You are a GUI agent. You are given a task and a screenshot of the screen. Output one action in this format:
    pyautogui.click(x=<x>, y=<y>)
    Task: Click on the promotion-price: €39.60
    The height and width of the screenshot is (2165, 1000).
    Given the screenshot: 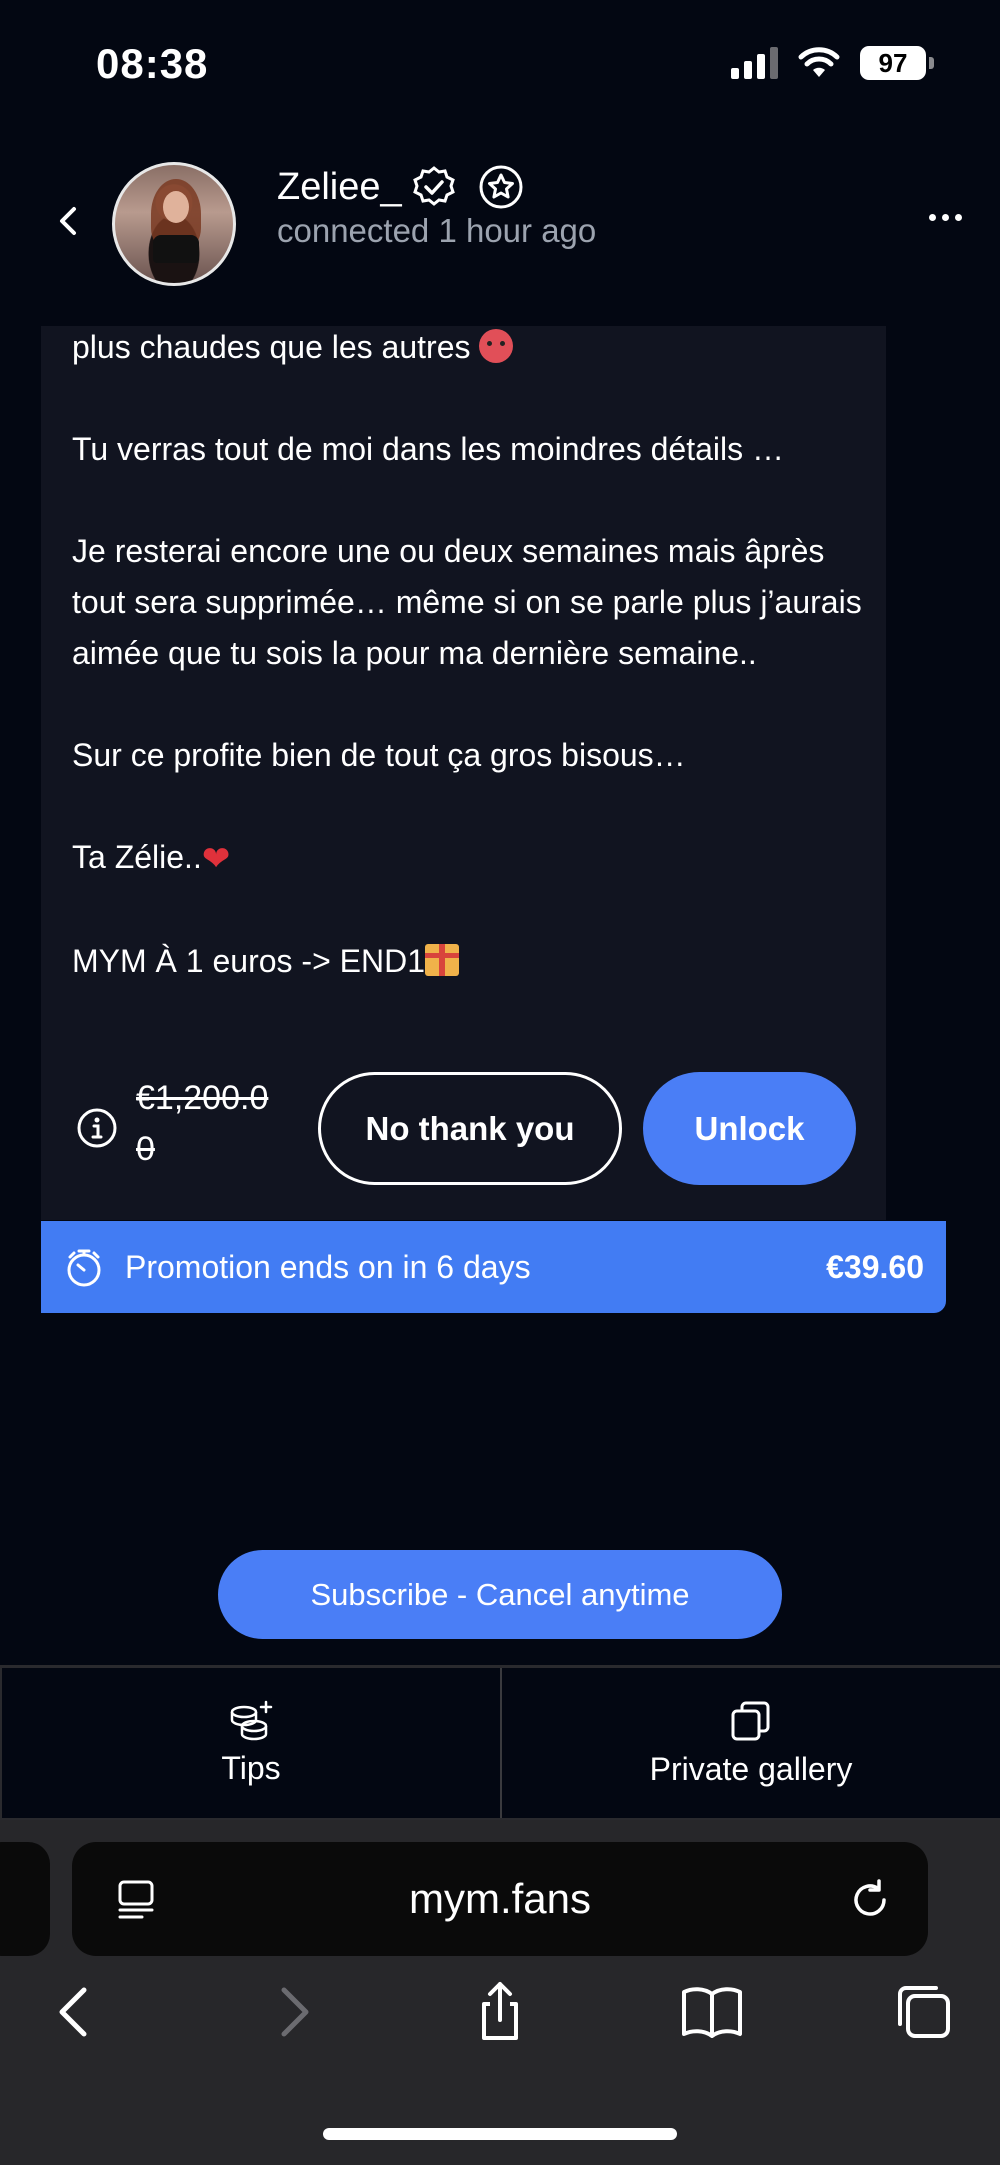 What is the action you would take?
    pyautogui.click(x=875, y=1266)
    